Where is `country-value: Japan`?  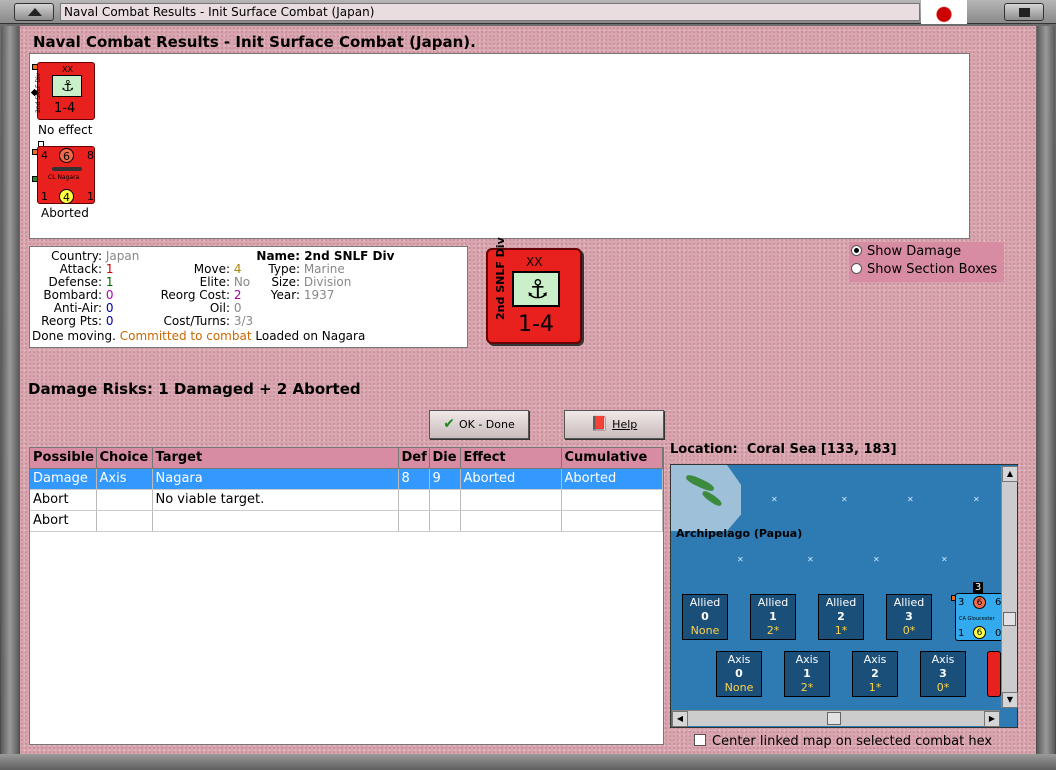
country-value: Japan is located at coordinates (122, 256).